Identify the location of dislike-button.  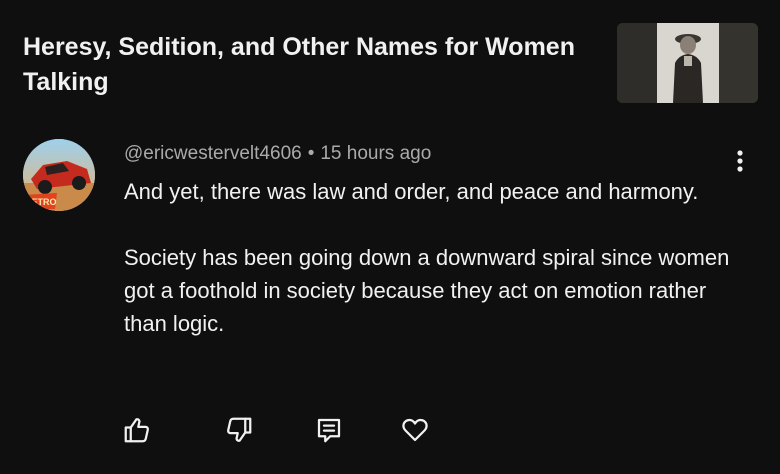
(239, 430).